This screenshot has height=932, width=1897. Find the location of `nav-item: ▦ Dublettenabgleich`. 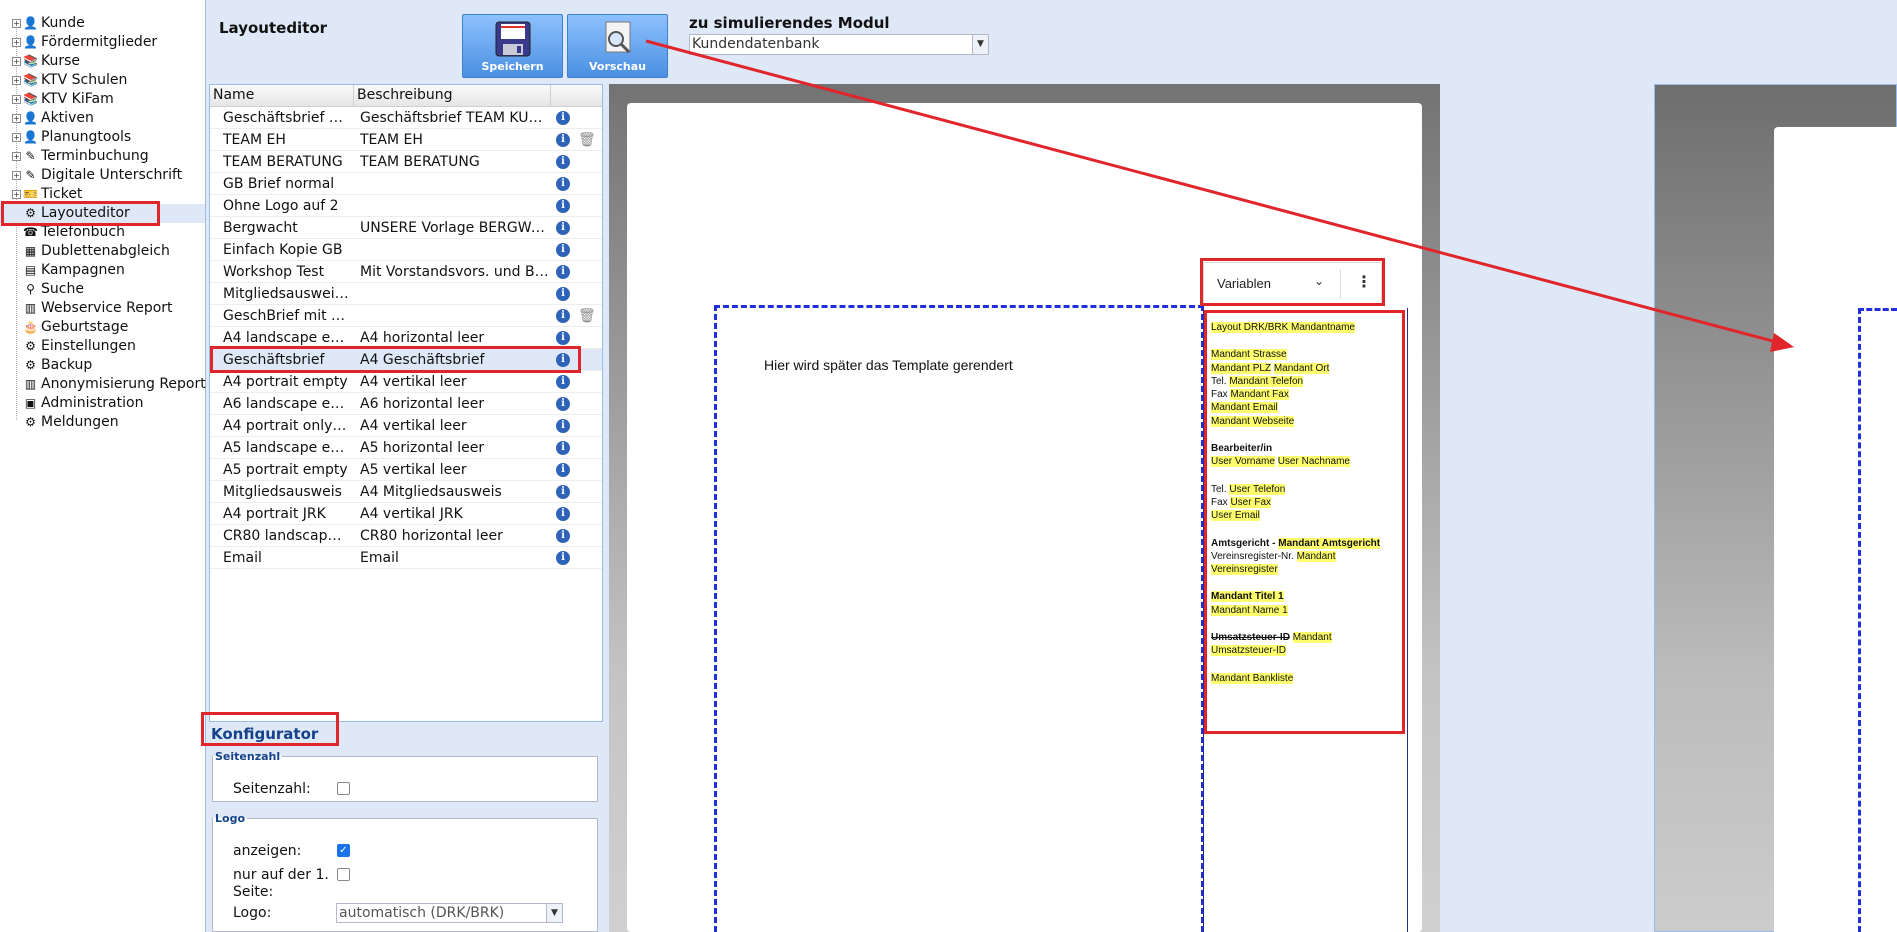

nav-item: ▦ Dublettenabgleich is located at coordinates (102, 251).